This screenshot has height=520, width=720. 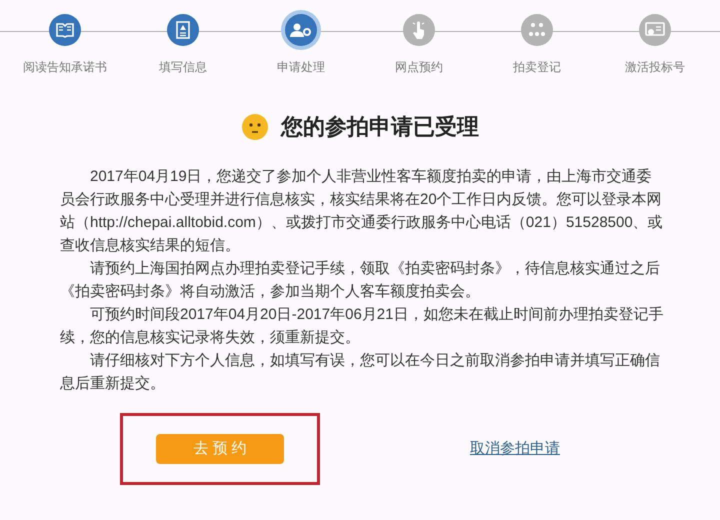 What do you see at coordinates (362, 211) in the screenshot?
I see `notice-paragraph: 2017年04月19日，您递交了参加个人非营业性客车额度拍卖的申请，由上海市交通委员会行政服务中心受理并进行信息核实，核实结果将在20个工作日内反馈。您可以登录本网站（http://chepai.alltobid.com）、或拨打市交通委行政服务中心电话（021）51528500、或查收信息核实结果的短信。` at bounding box center [362, 211].